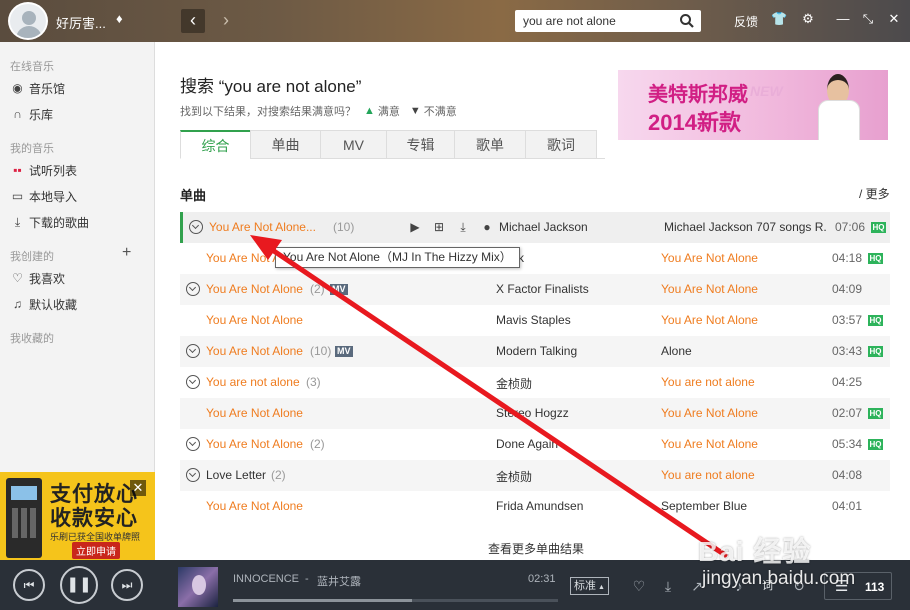 Image resolution: width=910 pixels, height=610 pixels. I want to click on playlist-button: ☰ 113, so click(858, 586).